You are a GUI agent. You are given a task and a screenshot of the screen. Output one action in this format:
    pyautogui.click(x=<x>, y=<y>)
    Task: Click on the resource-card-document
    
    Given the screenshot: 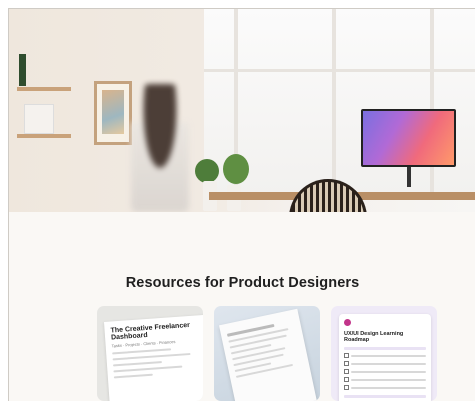 What is the action you would take?
    pyautogui.click(x=267, y=353)
    